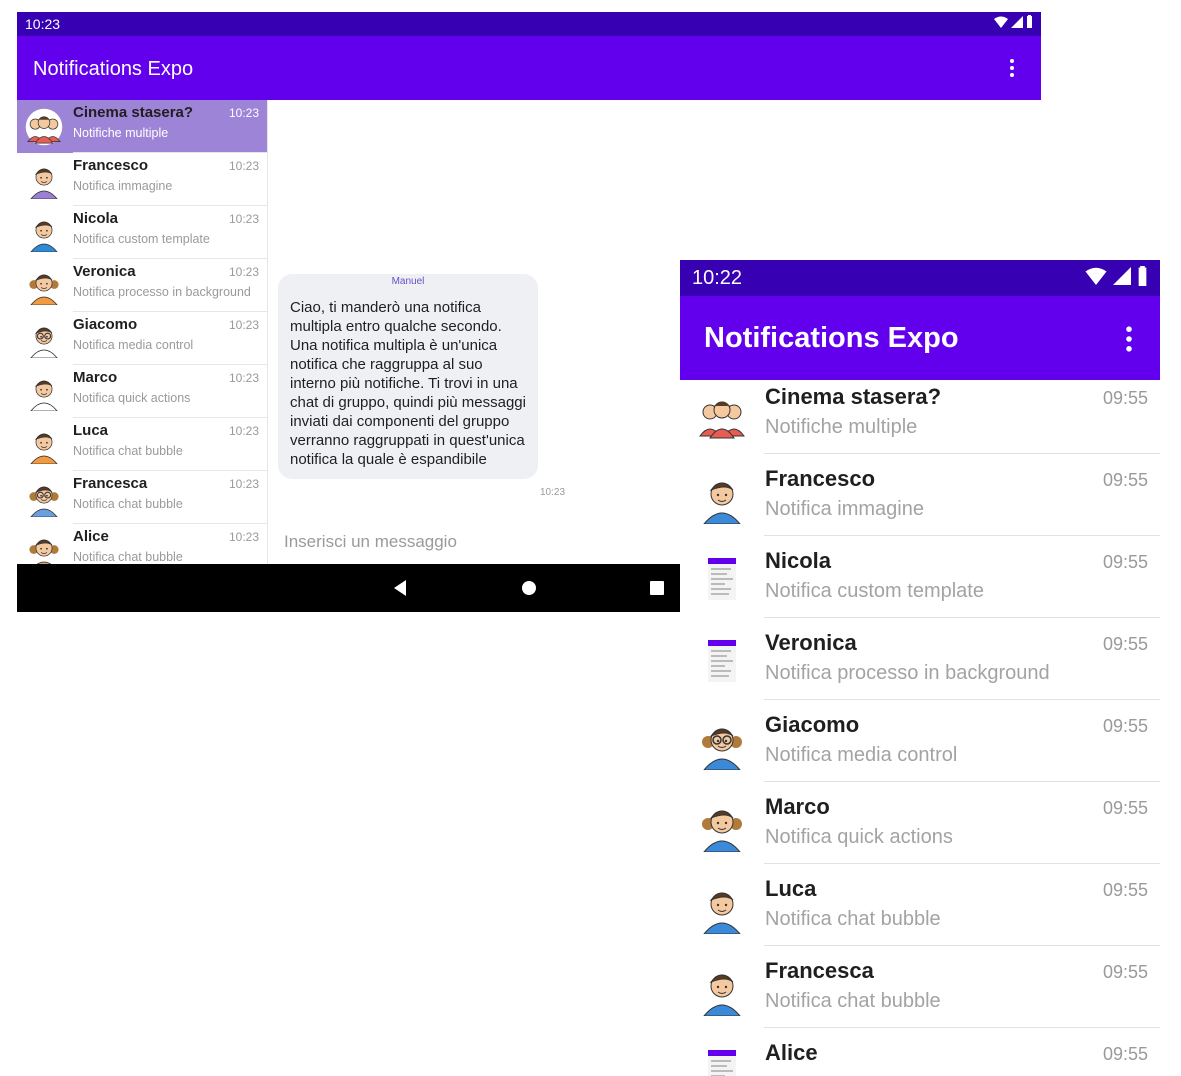 The image size is (1181, 1076). I want to click on conversation-subtitle: Notifica processo in background, so click(907, 673).